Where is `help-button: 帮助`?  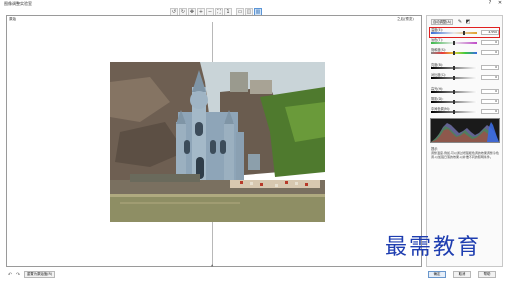 help-button: 帮助 is located at coordinates (487, 274).